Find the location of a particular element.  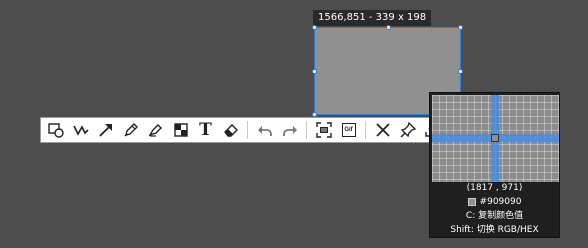

annotation-toolbar: T Gif is located at coordinates (240, 130).